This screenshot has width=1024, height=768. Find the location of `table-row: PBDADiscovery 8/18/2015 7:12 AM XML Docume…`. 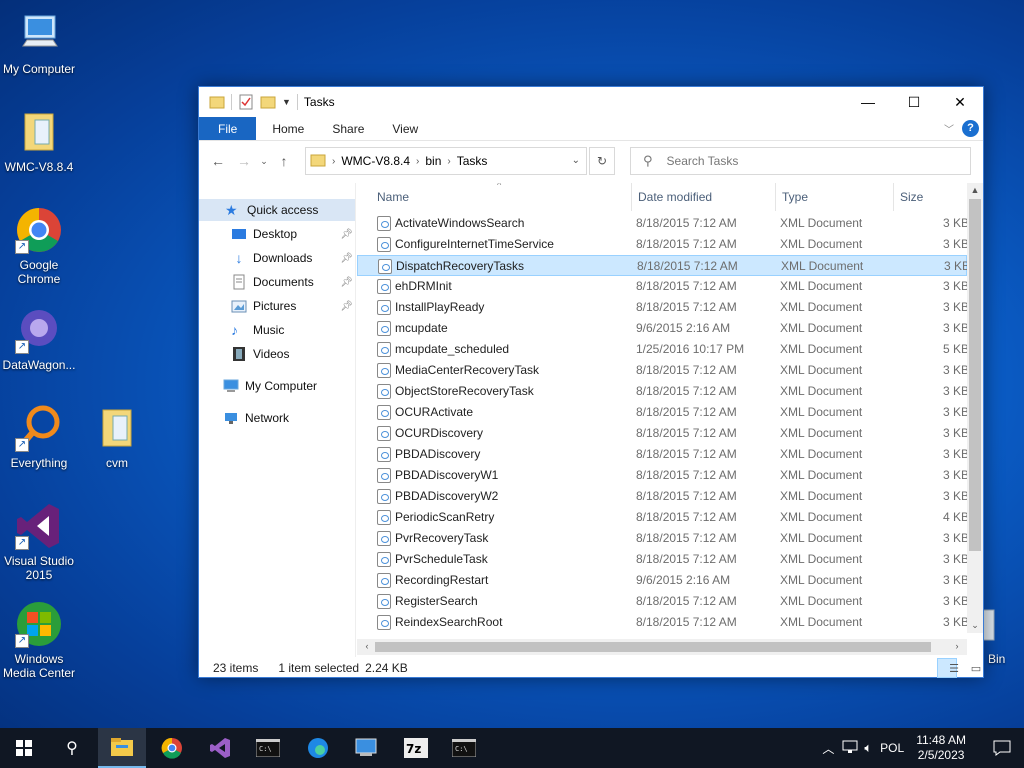

table-row: PBDADiscovery 8/18/2015 7:12 AM XML Docume… is located at coordinates (663, 454).